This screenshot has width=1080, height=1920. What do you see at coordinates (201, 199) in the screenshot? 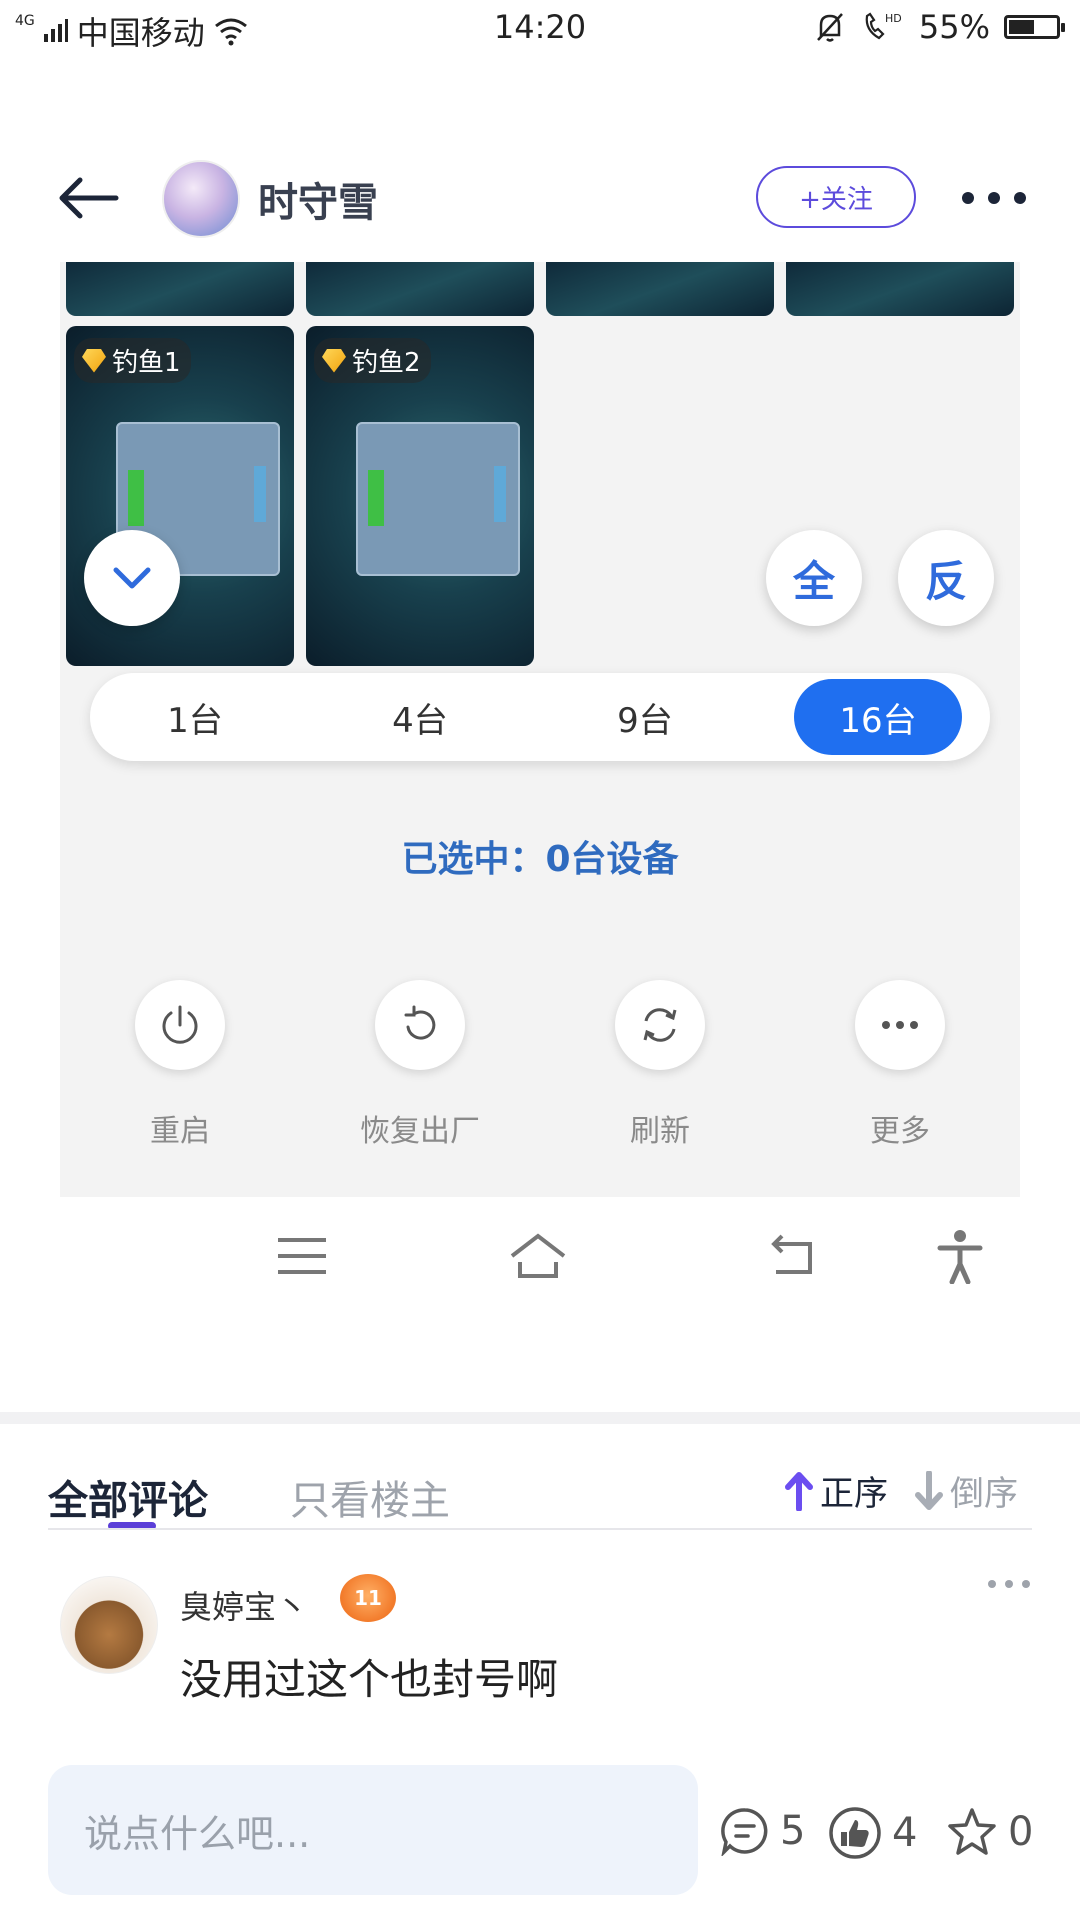
I see `author-avatar` at bounding box center [201, 199].